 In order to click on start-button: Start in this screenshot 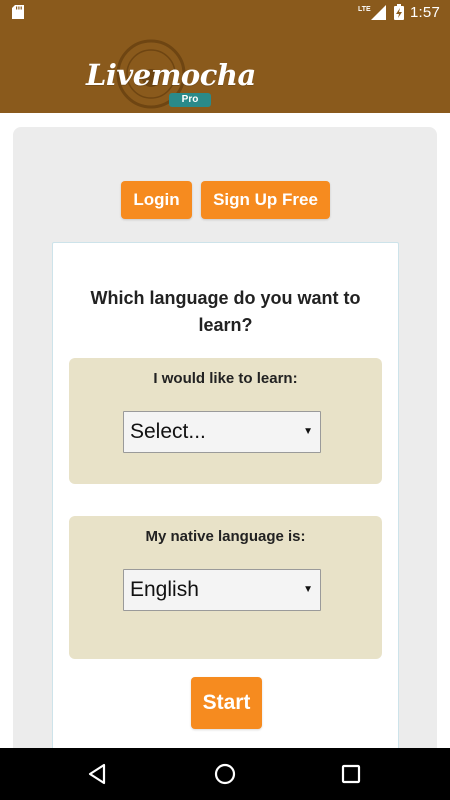, I will do `click(226, 703)`.